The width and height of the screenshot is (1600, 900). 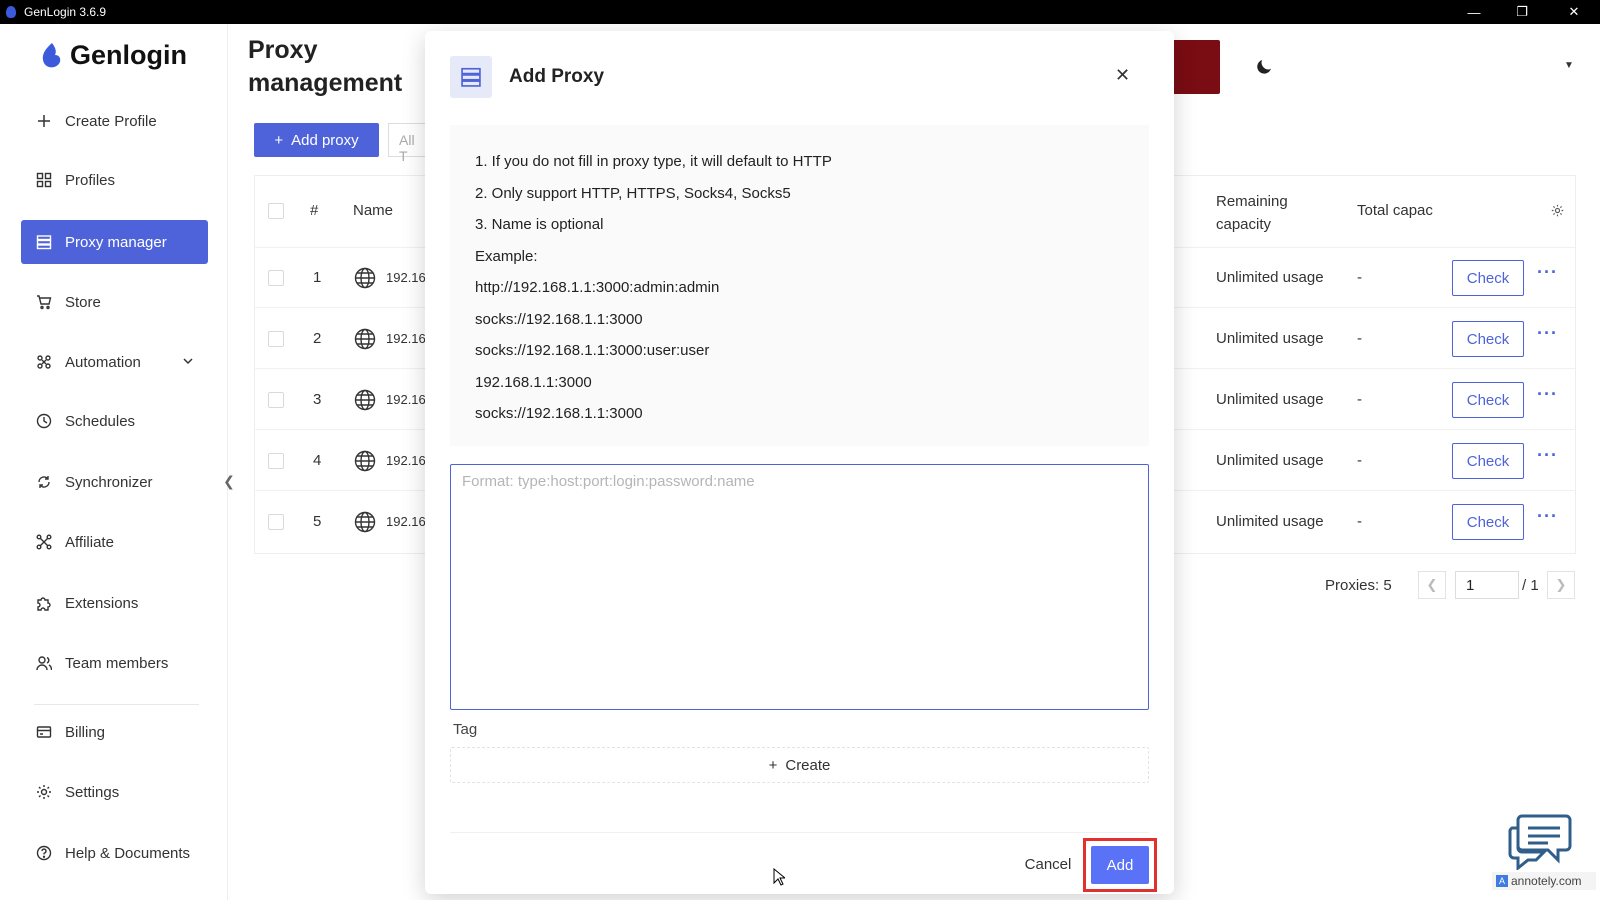 I want to click on restore-icon: ❐, so click(x=1522, y=12).